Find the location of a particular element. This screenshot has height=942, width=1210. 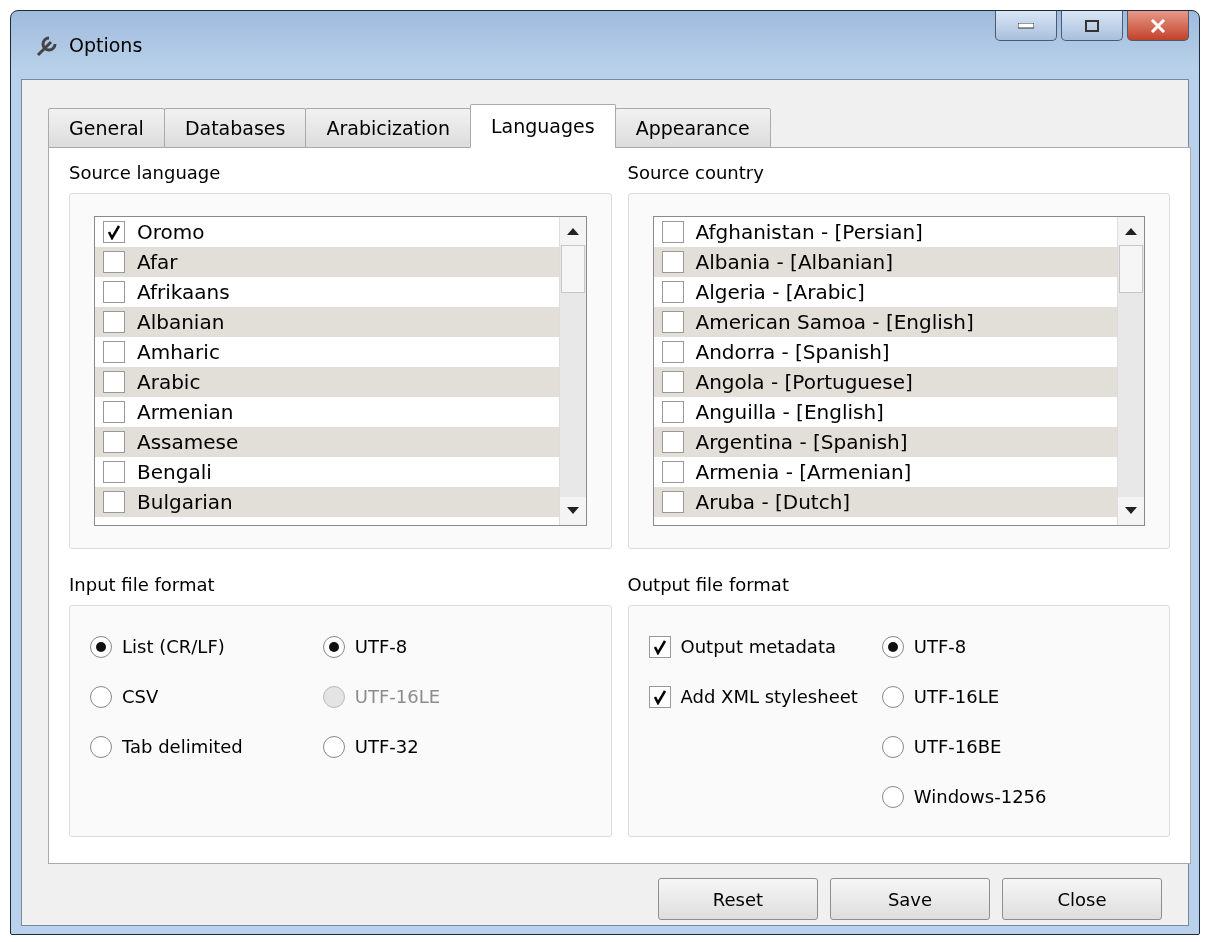

list-row: Albania - [Albanian] is located at coordinates (885, 262).